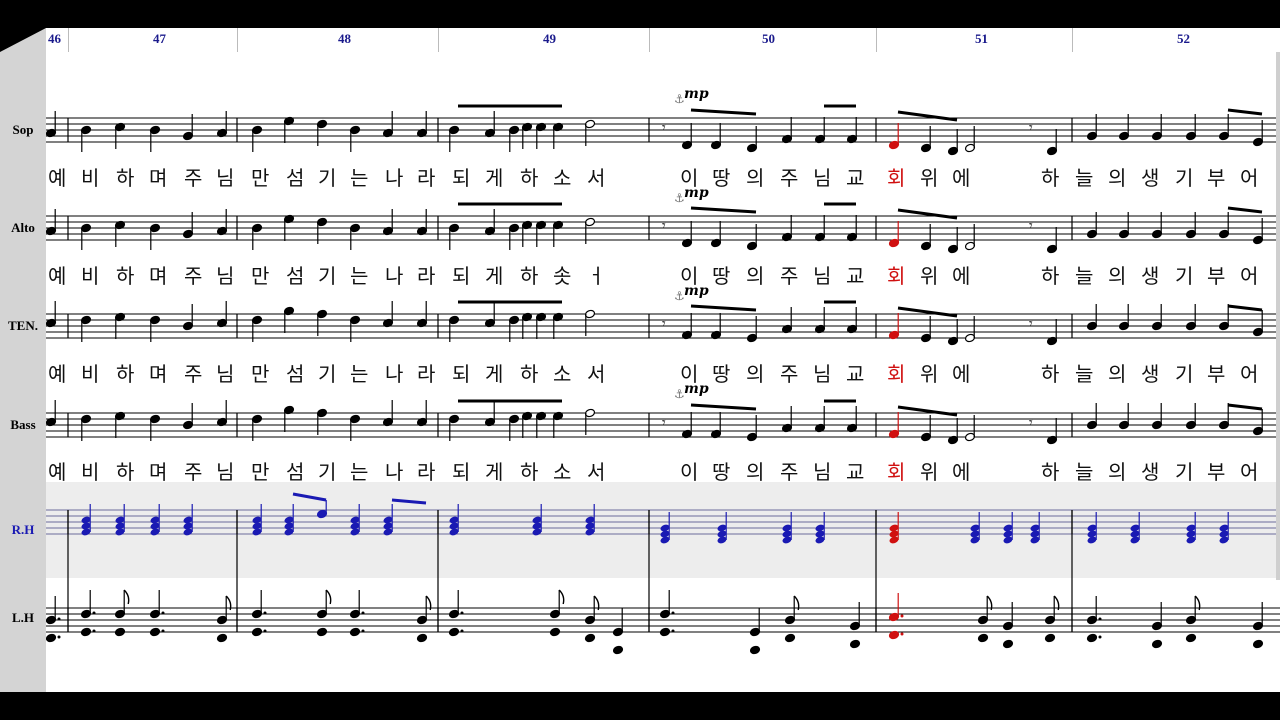  Describe the element at coordinates (23, 425) in the screenshot. I see `staff-label-bass: Bass` at that location.